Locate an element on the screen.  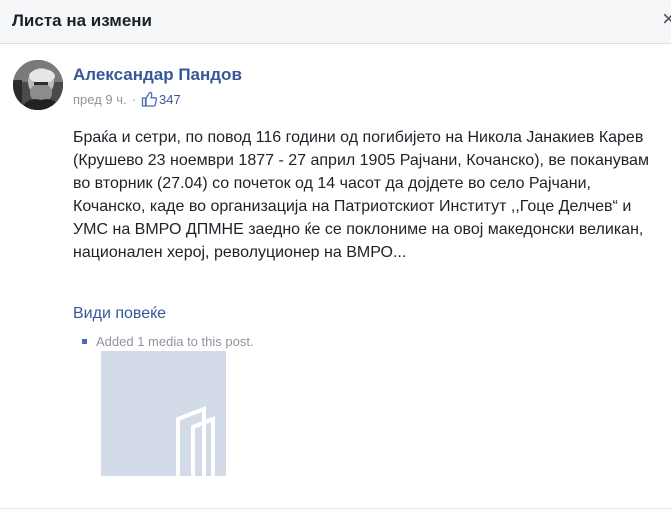
author-name-link: Александар Пандов is located at coordinates (157, 75).